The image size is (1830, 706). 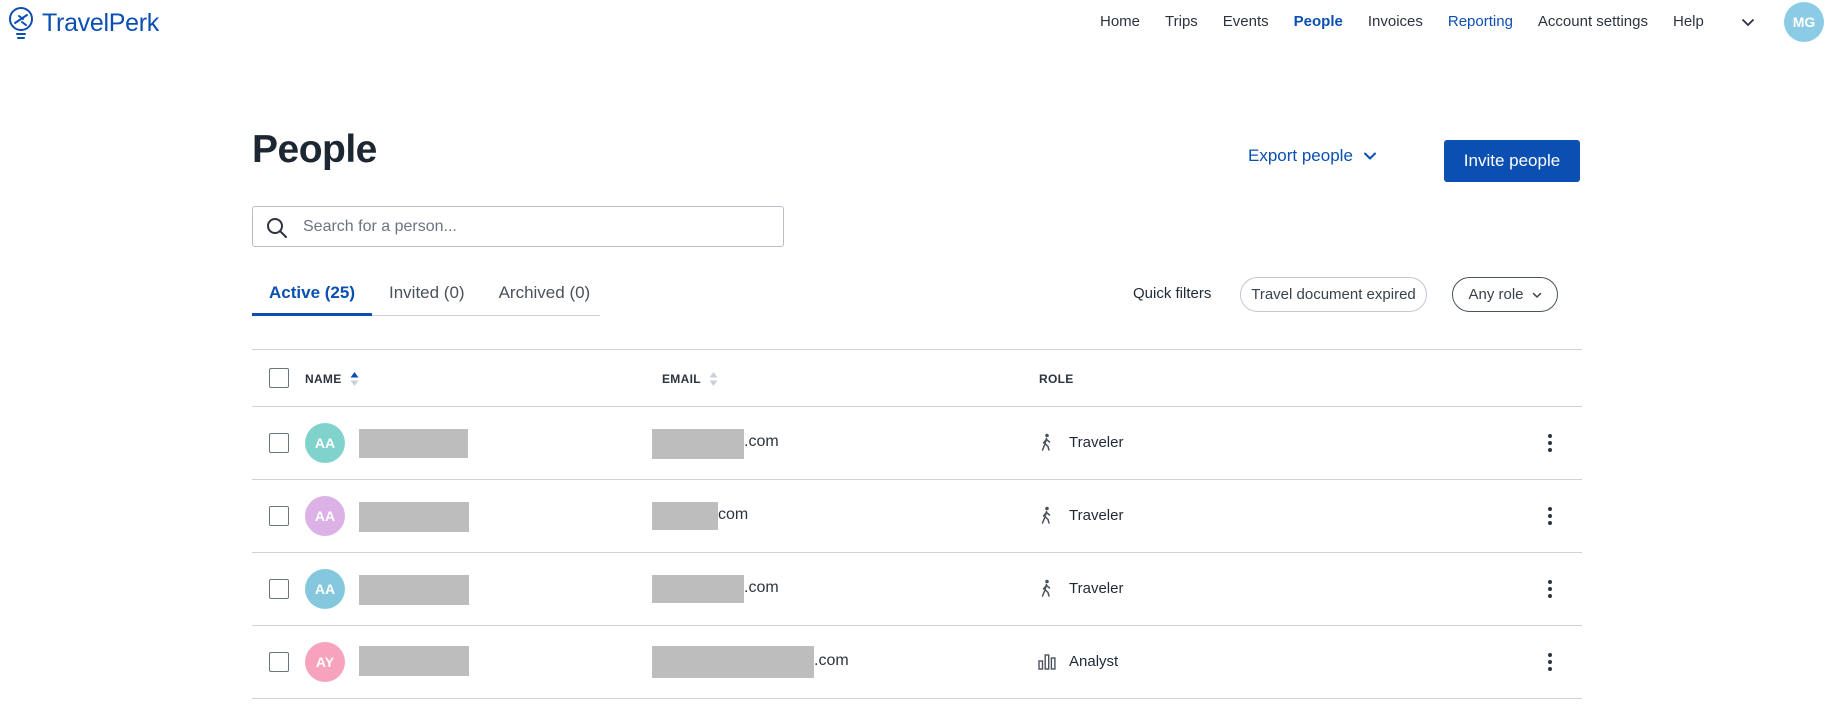 What do you see at coordinates (917, 378) in the screenshot?
I see `table-header: NAME EMAIL ROLE` at bounding box center [917, 378].